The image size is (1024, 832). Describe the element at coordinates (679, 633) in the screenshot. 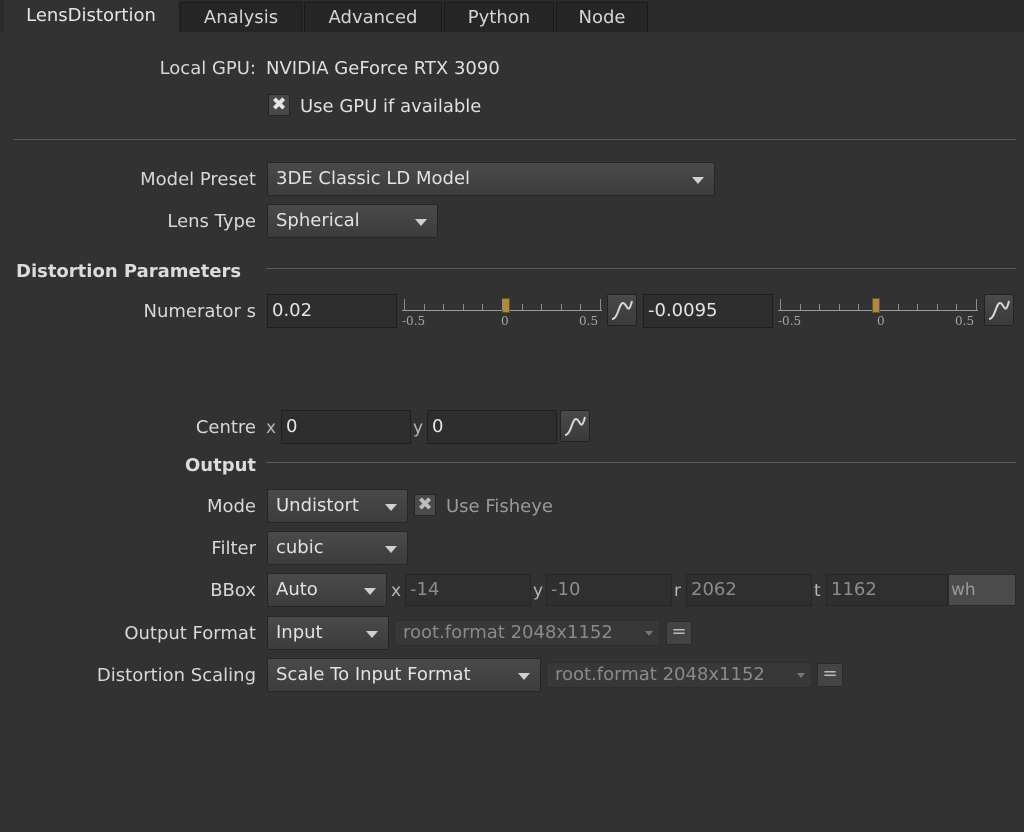

I see `output-format-equals-button: =` at that location.